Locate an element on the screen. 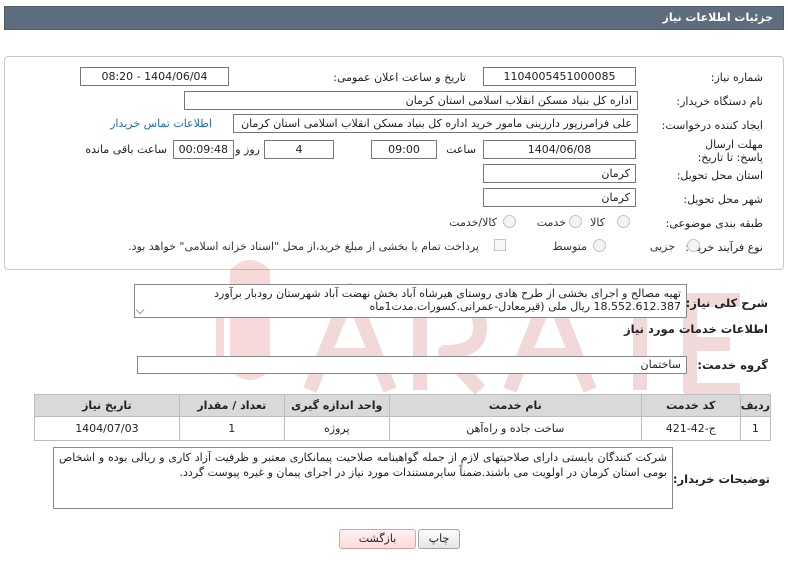  city-label: شهر محل تحویل: is located at coordinates (723, 199).